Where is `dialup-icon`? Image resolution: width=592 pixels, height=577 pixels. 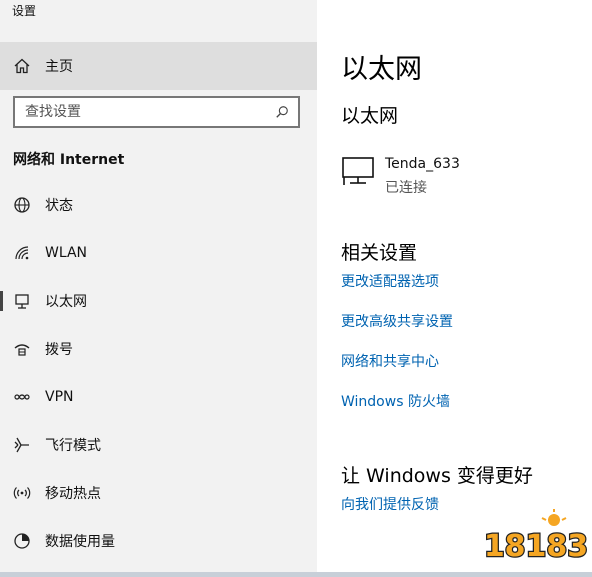
dialup-icon is located at coordinates (22, 349).